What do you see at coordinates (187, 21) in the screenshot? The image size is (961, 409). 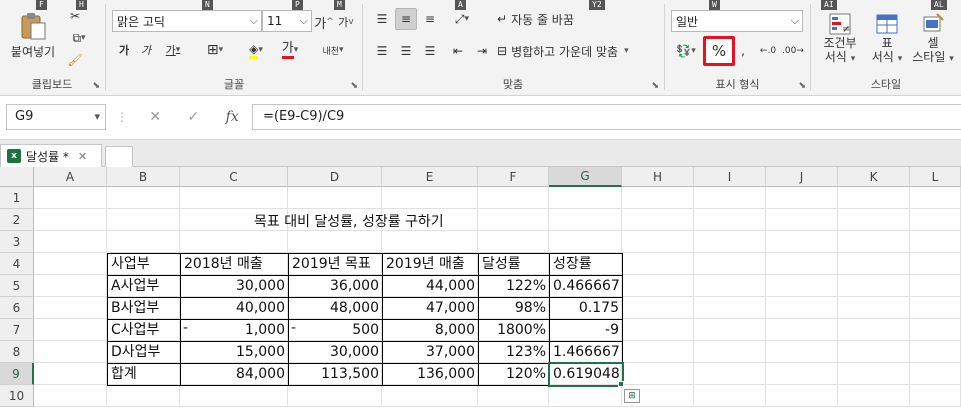 I see `font-name-dropdown: 맑은 고딕 ⌵` at bounding box center [187, 21].